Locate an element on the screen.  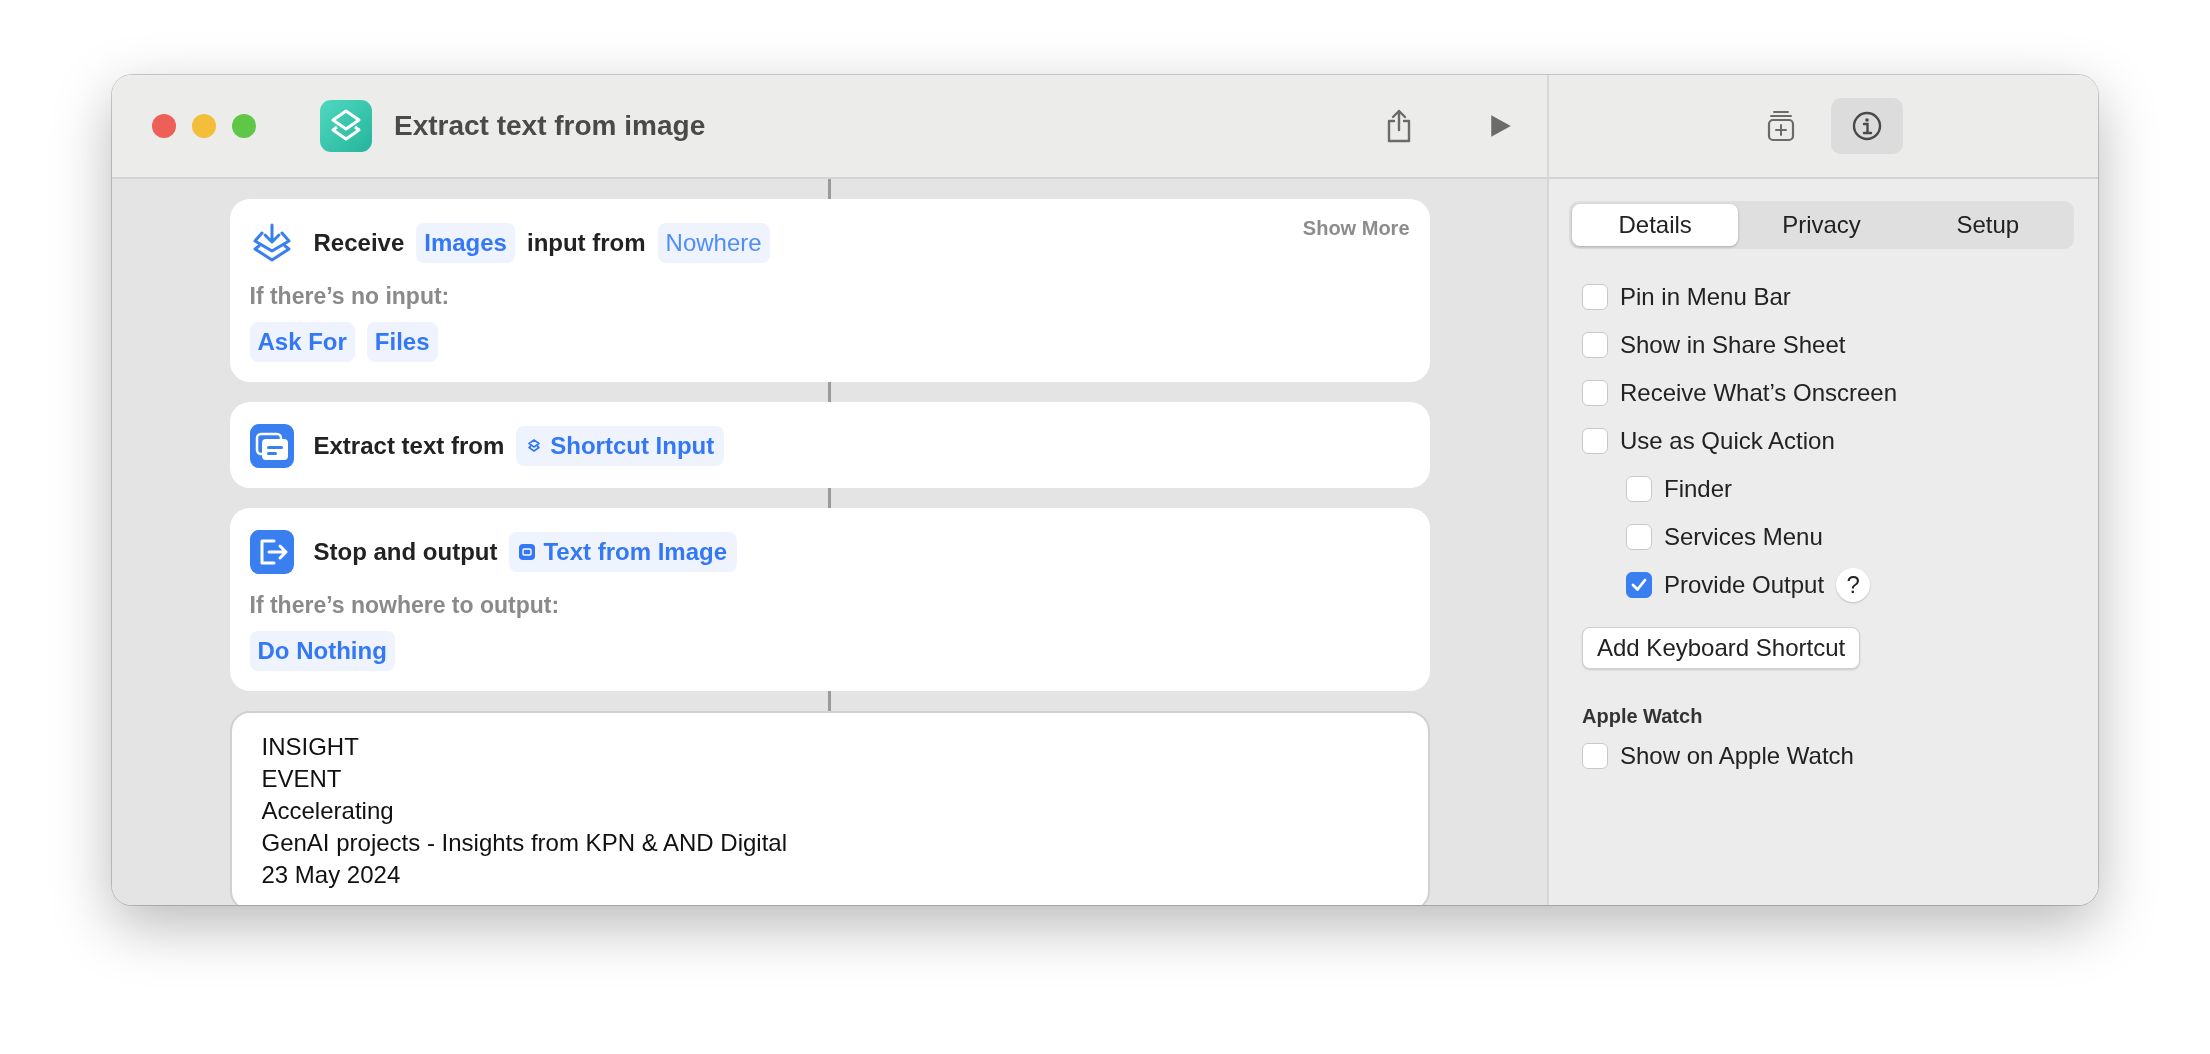
fallback-token: Ask For is located at coordinates (302, 342).